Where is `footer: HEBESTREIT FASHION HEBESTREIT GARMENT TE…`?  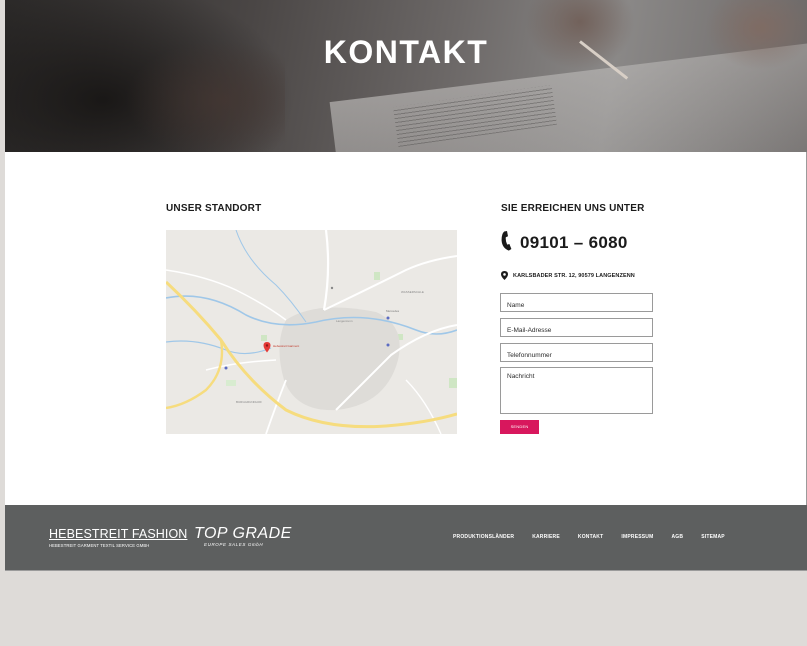
footer: HEBESTREIT FASHION HEBESTREIT GARMENT TE… is located at coordinates (406, 537).